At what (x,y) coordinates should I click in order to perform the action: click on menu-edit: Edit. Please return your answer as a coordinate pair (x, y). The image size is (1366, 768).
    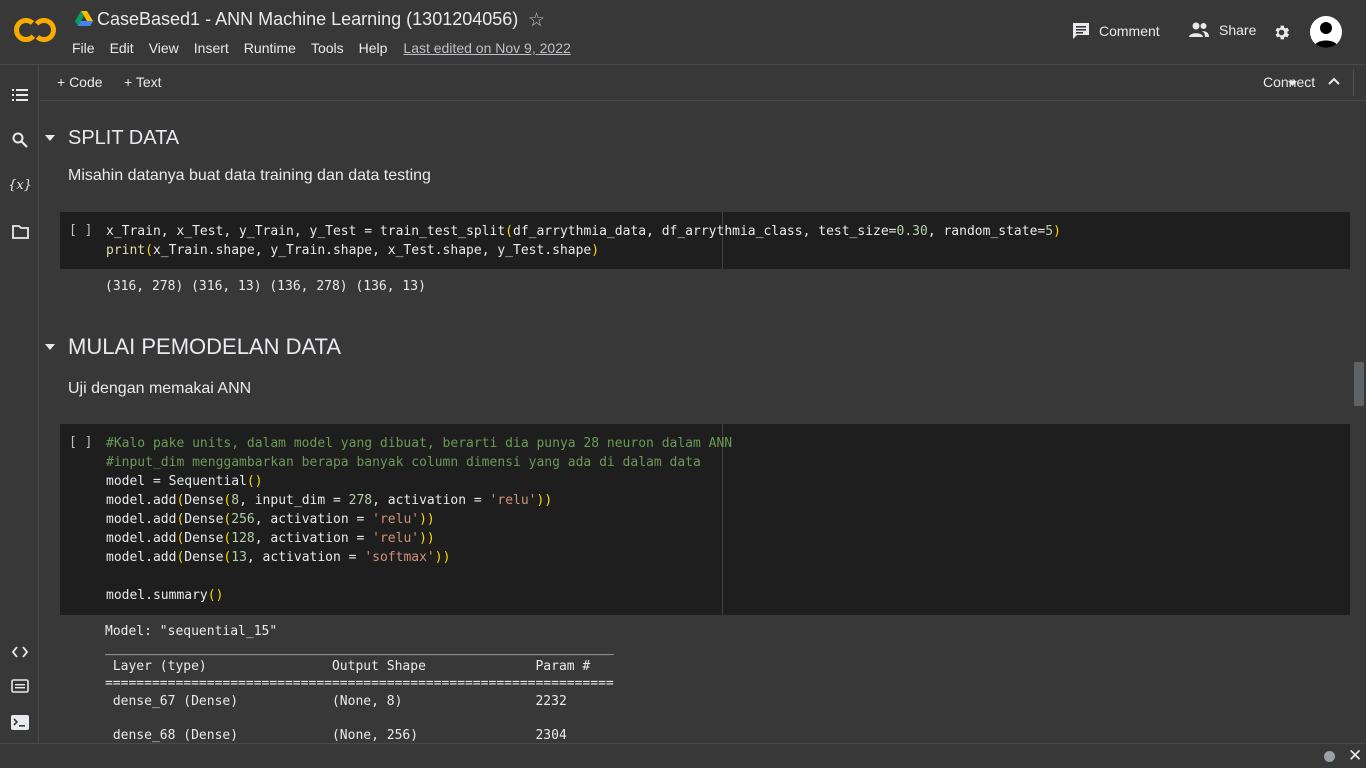
    Looking at the image, I should click on (122, 48).